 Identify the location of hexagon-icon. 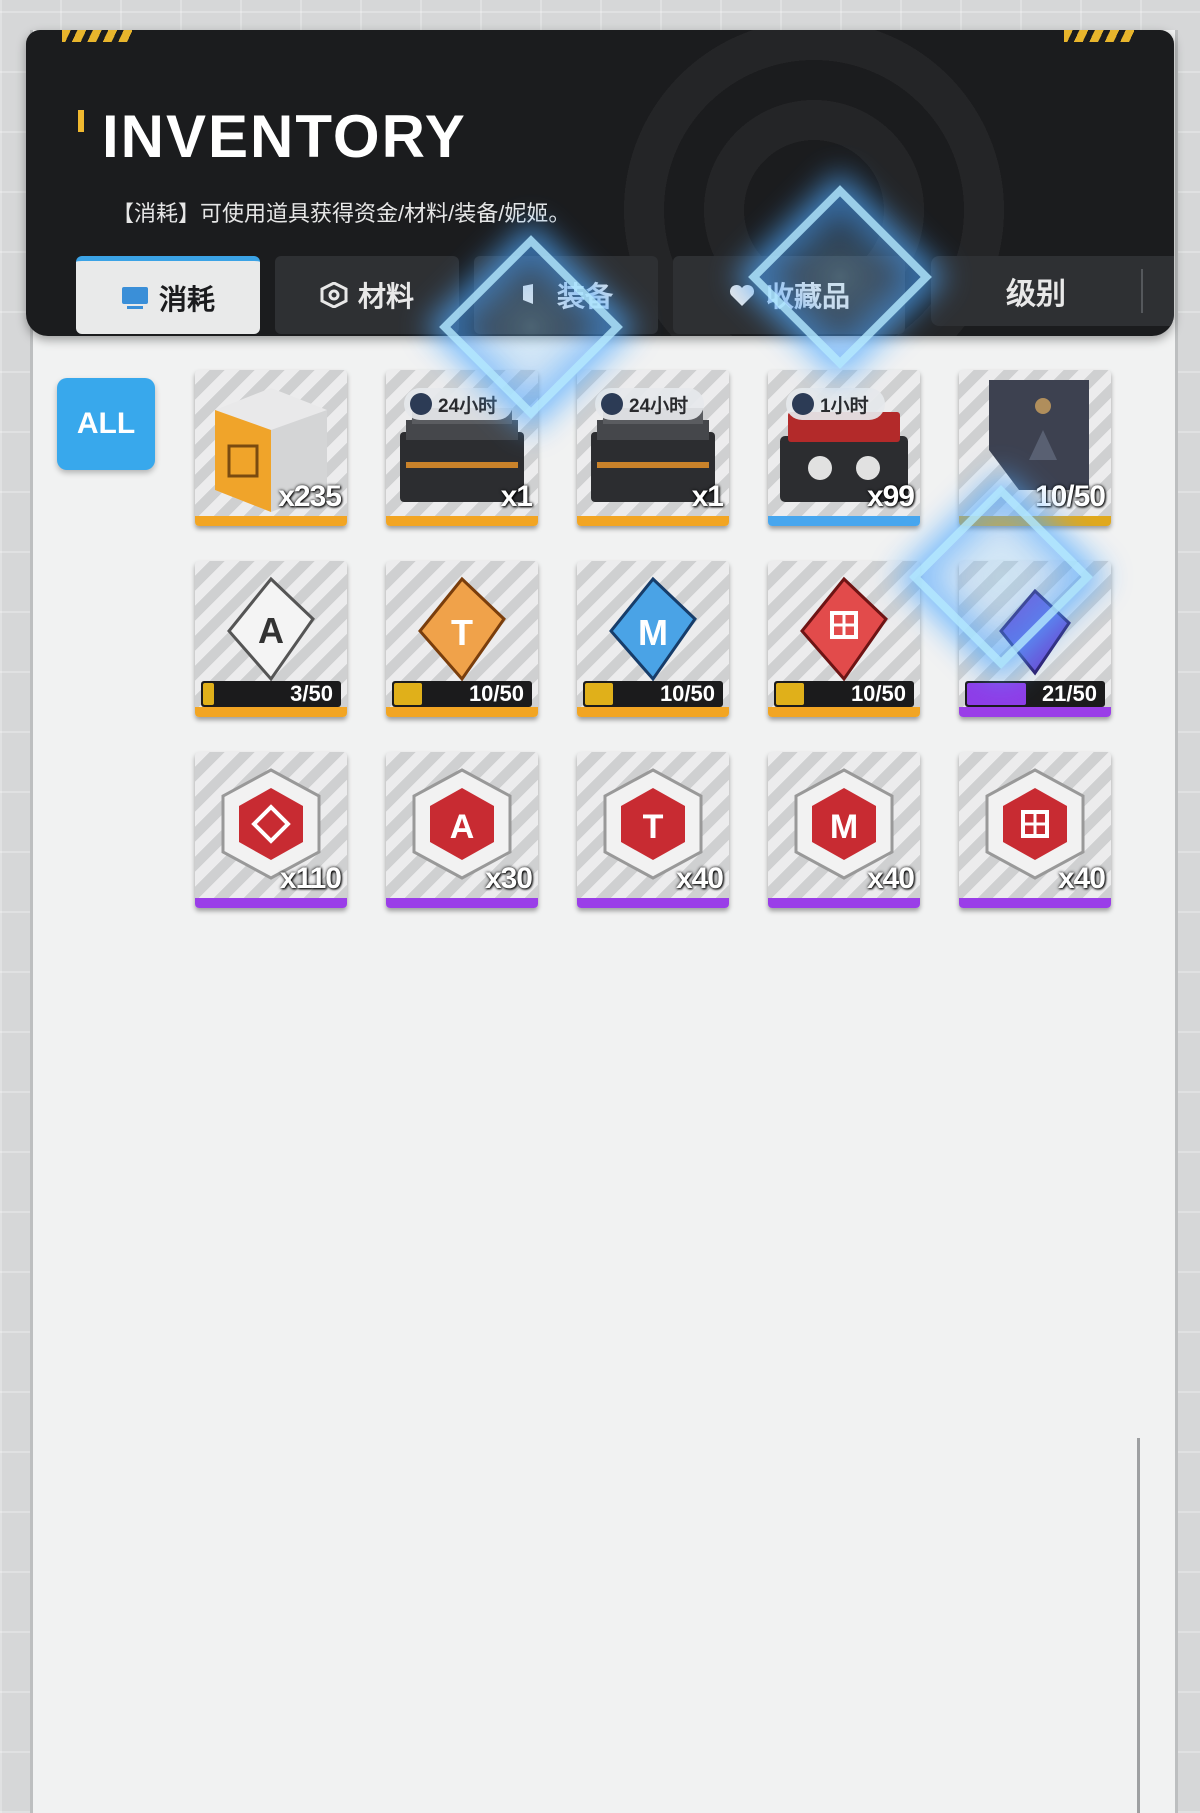
(334, 295).